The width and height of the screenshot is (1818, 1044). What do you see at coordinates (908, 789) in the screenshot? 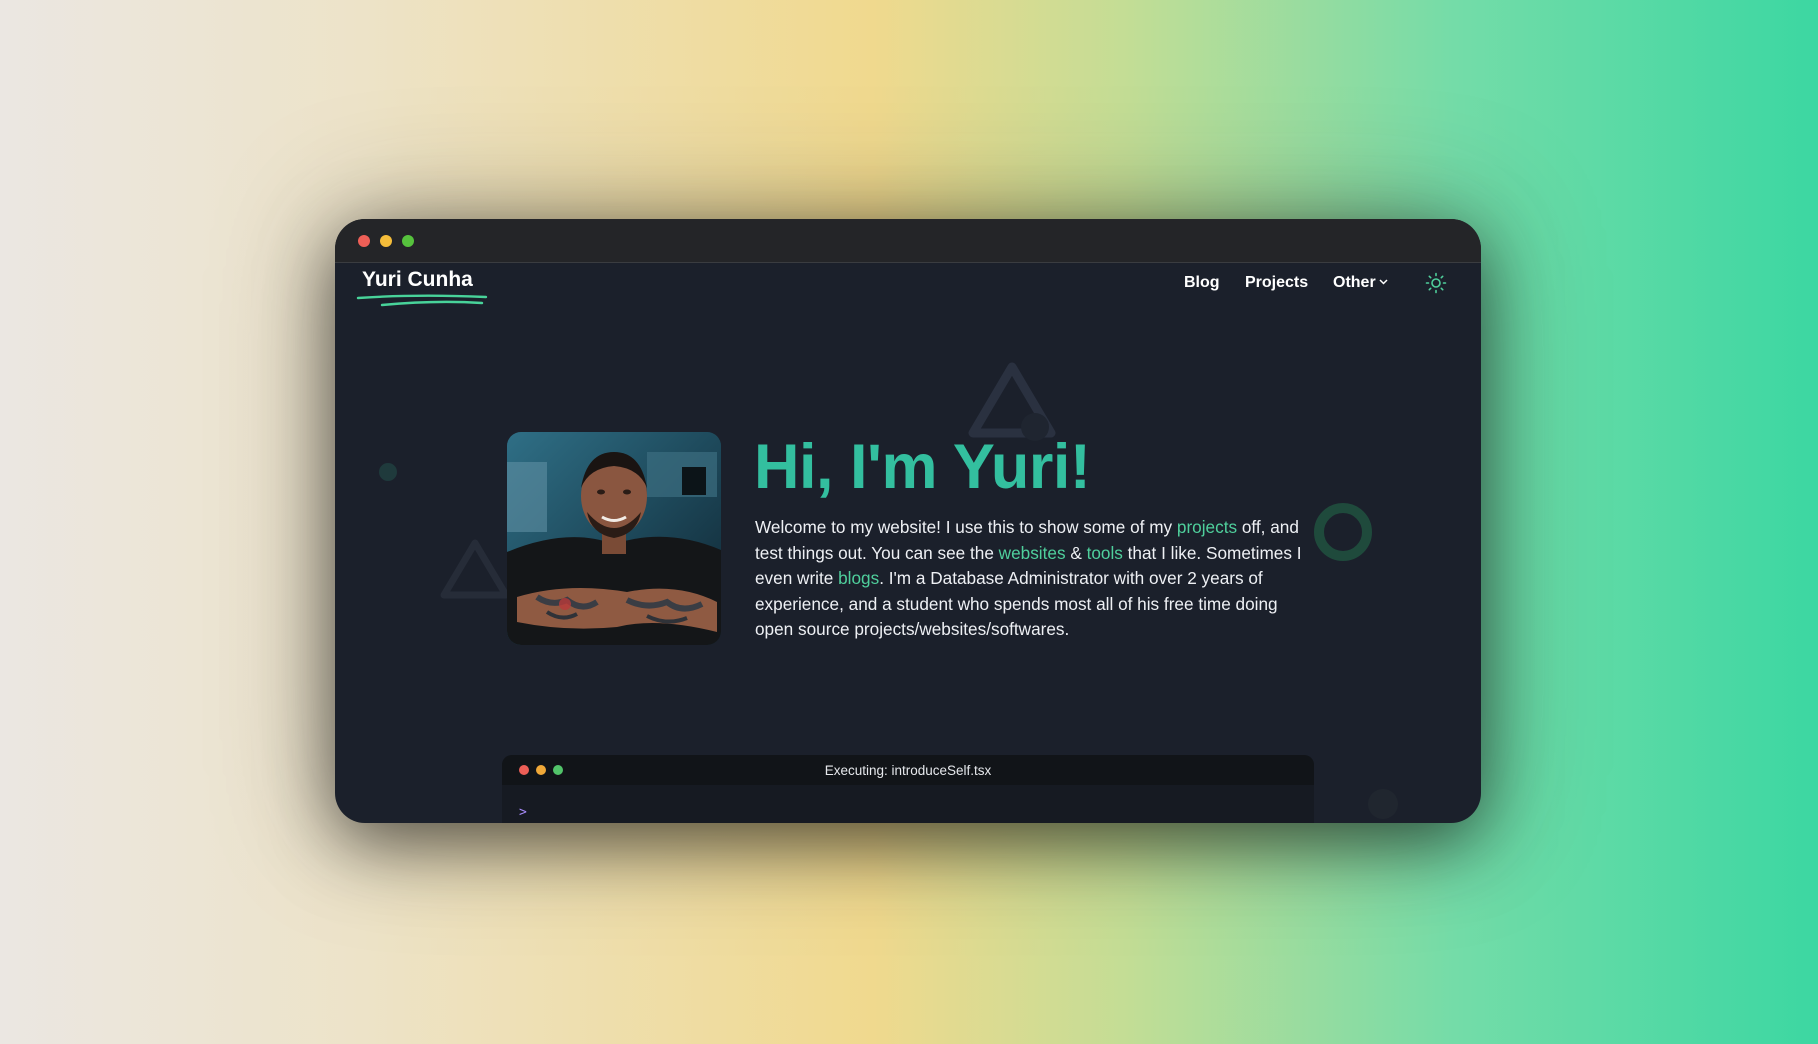
I see `terminal-panel: Executing: introduceSelf.tsx >` at bounding box center [908, 789].